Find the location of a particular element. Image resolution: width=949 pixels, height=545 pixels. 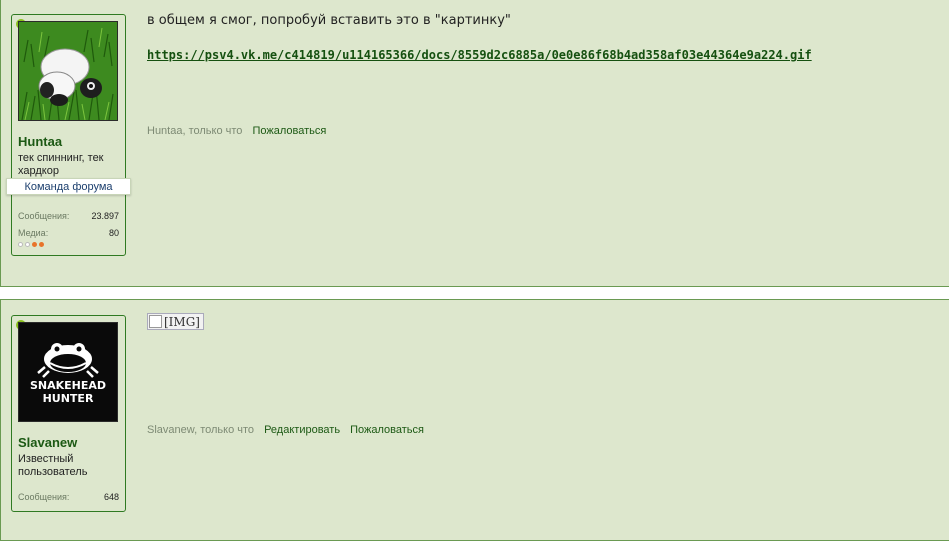

user-avatar: SNAKEHEAD HUNTER is located at coordinates (68, 372).